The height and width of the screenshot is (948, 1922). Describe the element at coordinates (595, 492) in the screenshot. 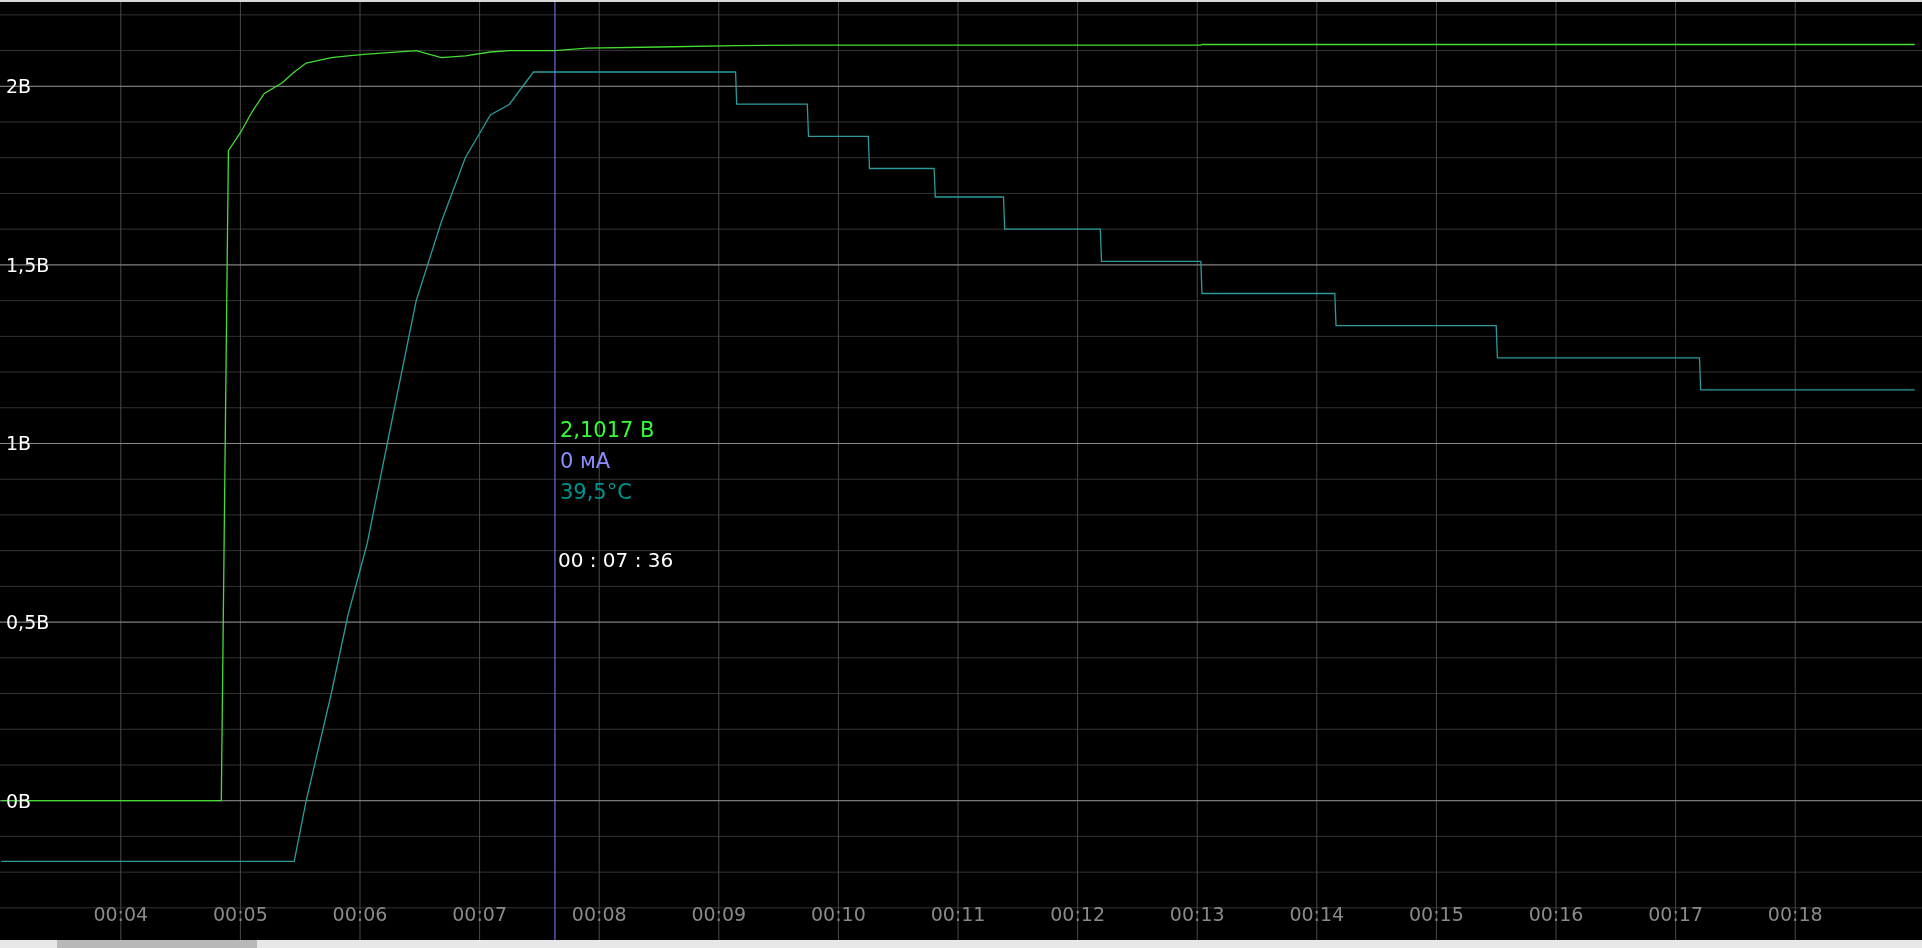

I see `readout-value: 39,5°C` at that location.